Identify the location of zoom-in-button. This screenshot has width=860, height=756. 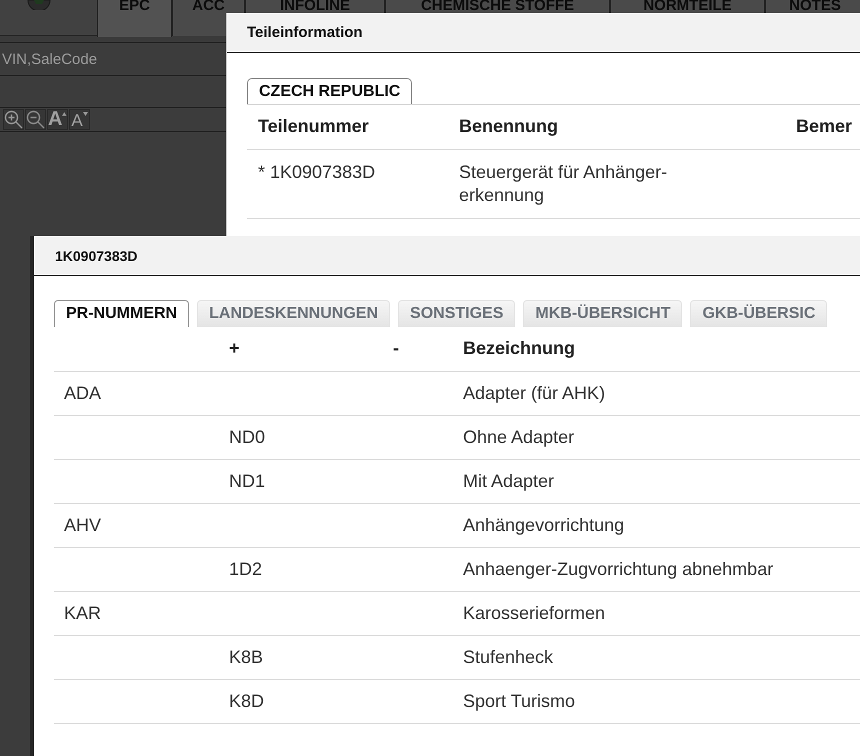
(13, 119).